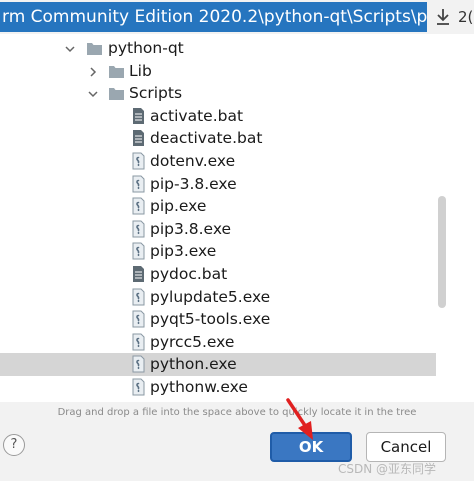  Describe the element at coordinates (146, 48) in the screenshot. I see `tree-item-label: python-qt` at that location.